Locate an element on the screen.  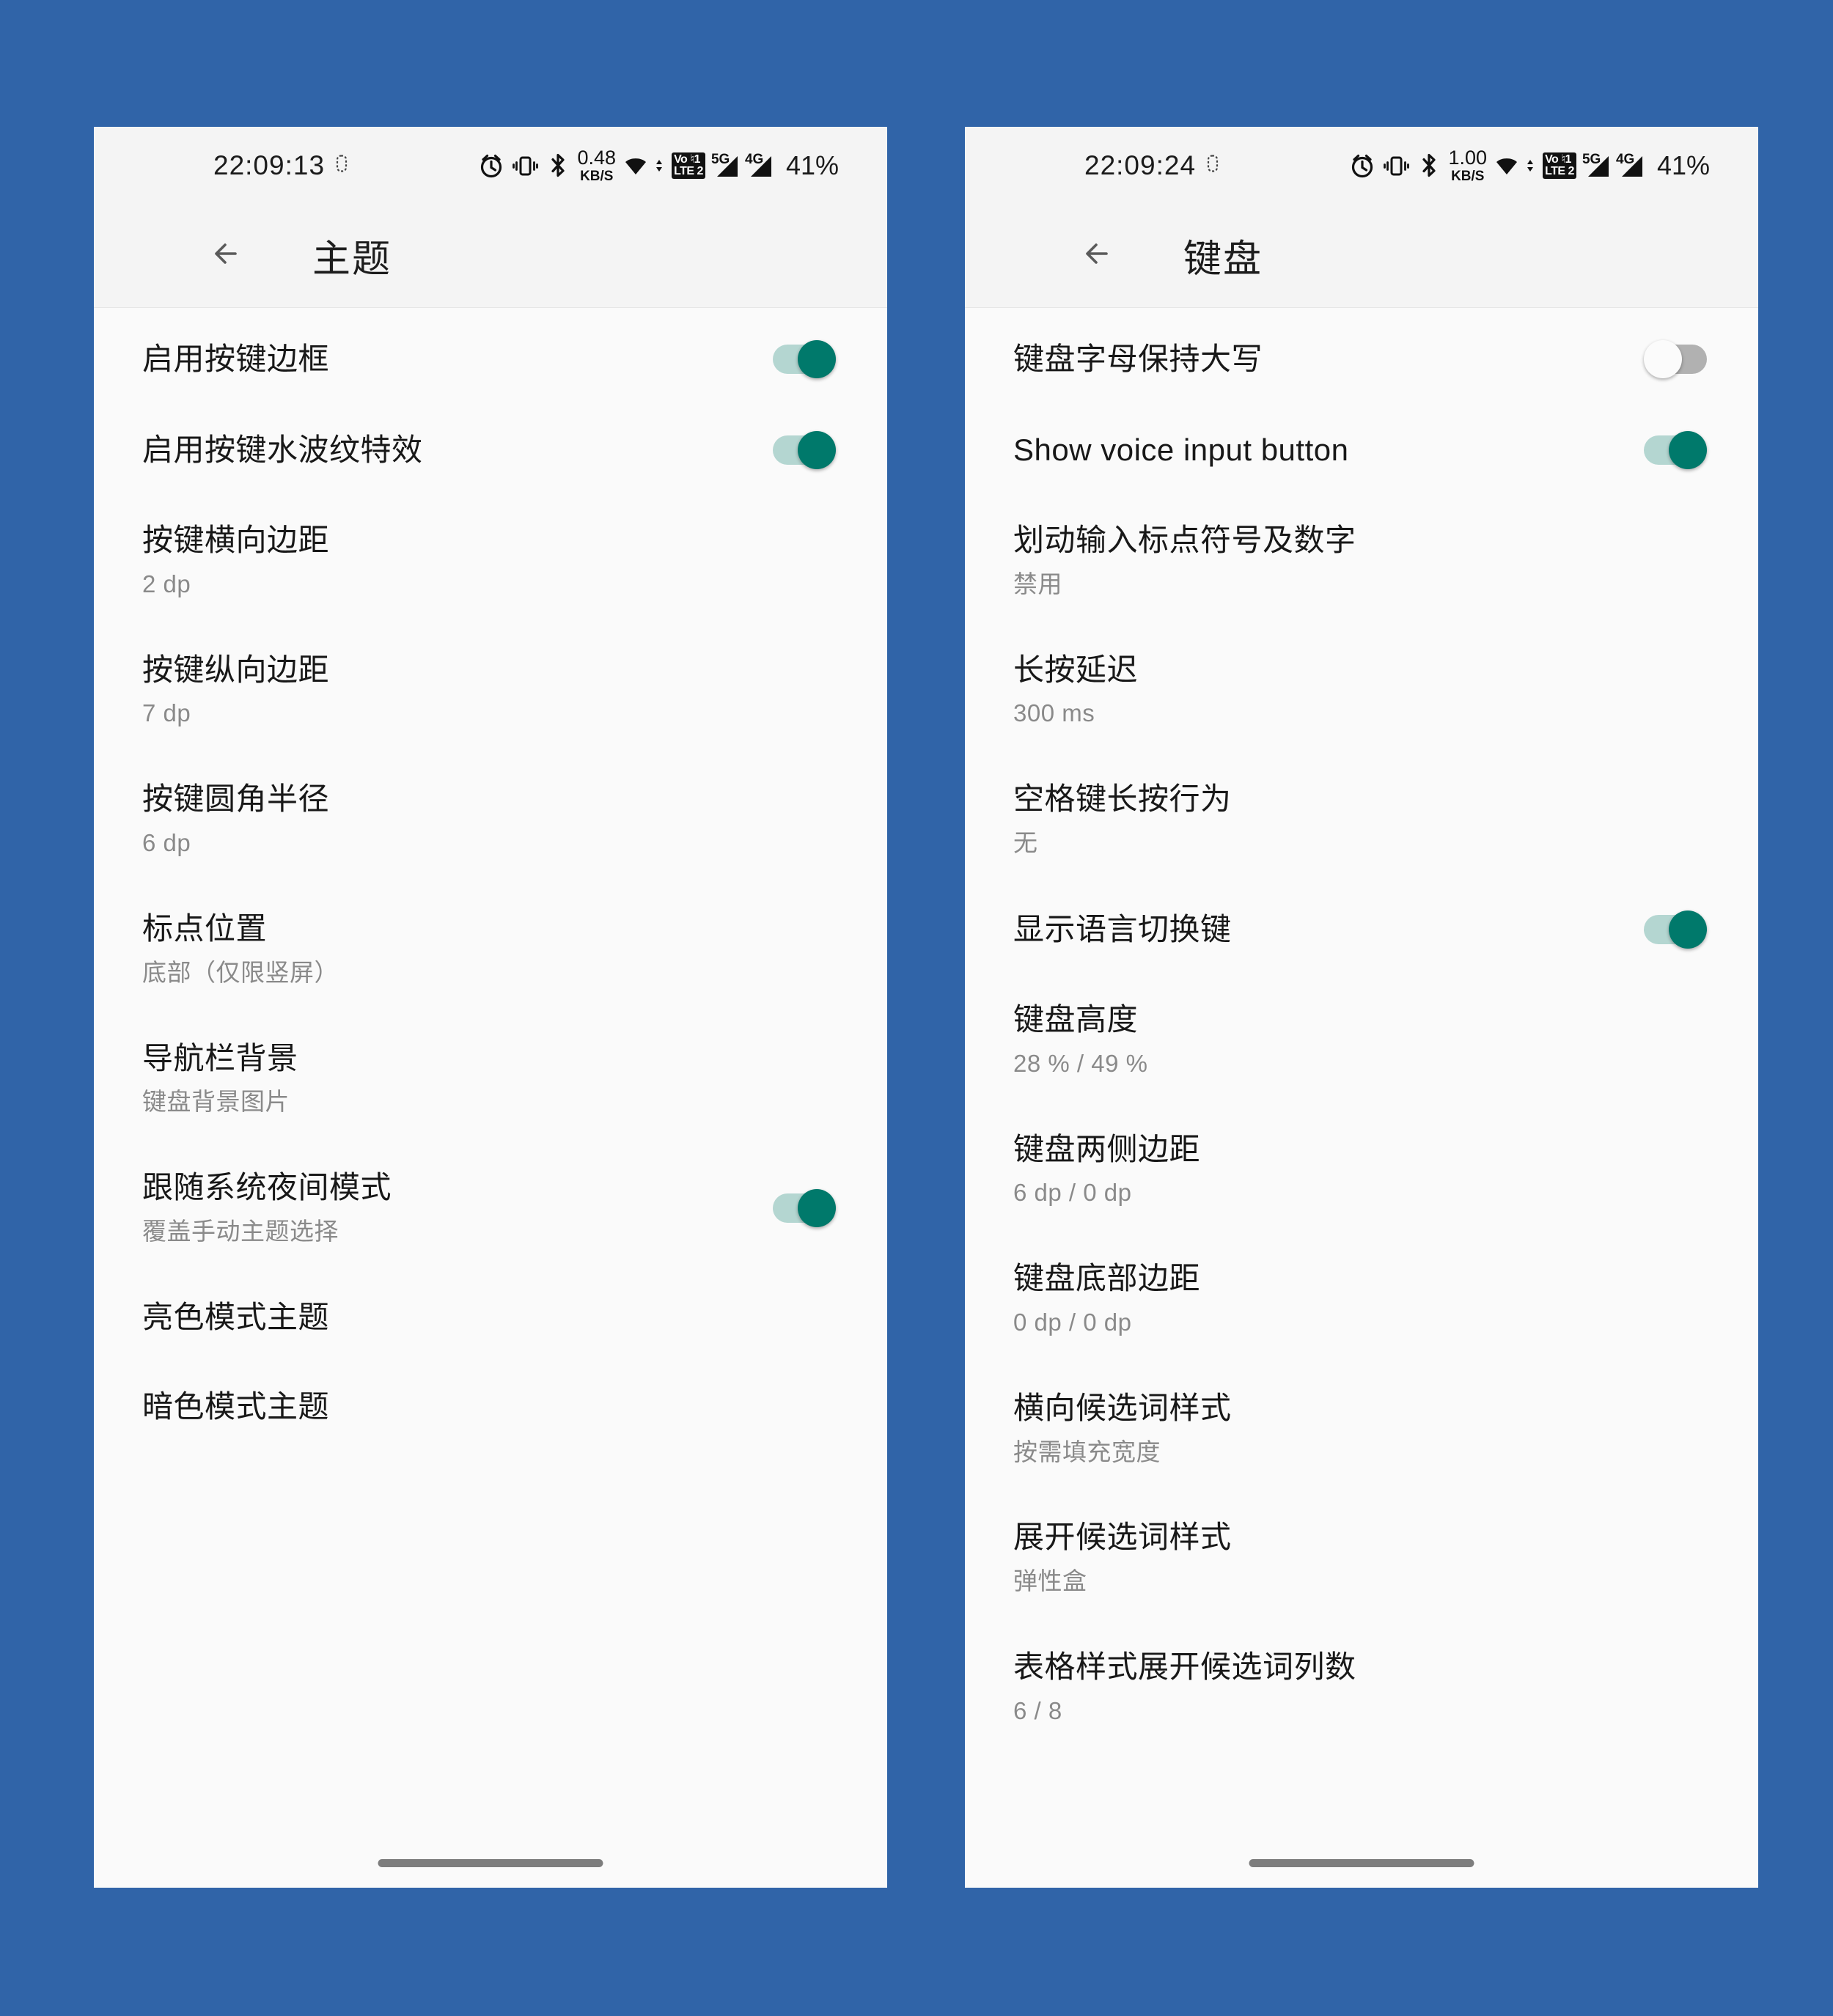
volte-icon: Vo ♮1 LTE 2 is located at coordinates (688, 166).